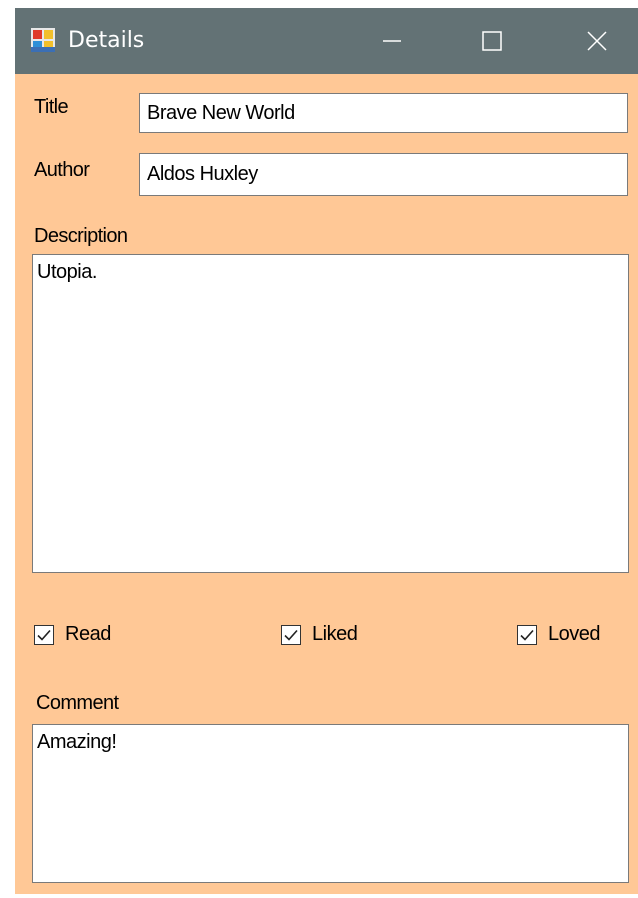  I want to click on maximize-icon, so click(492, 41).